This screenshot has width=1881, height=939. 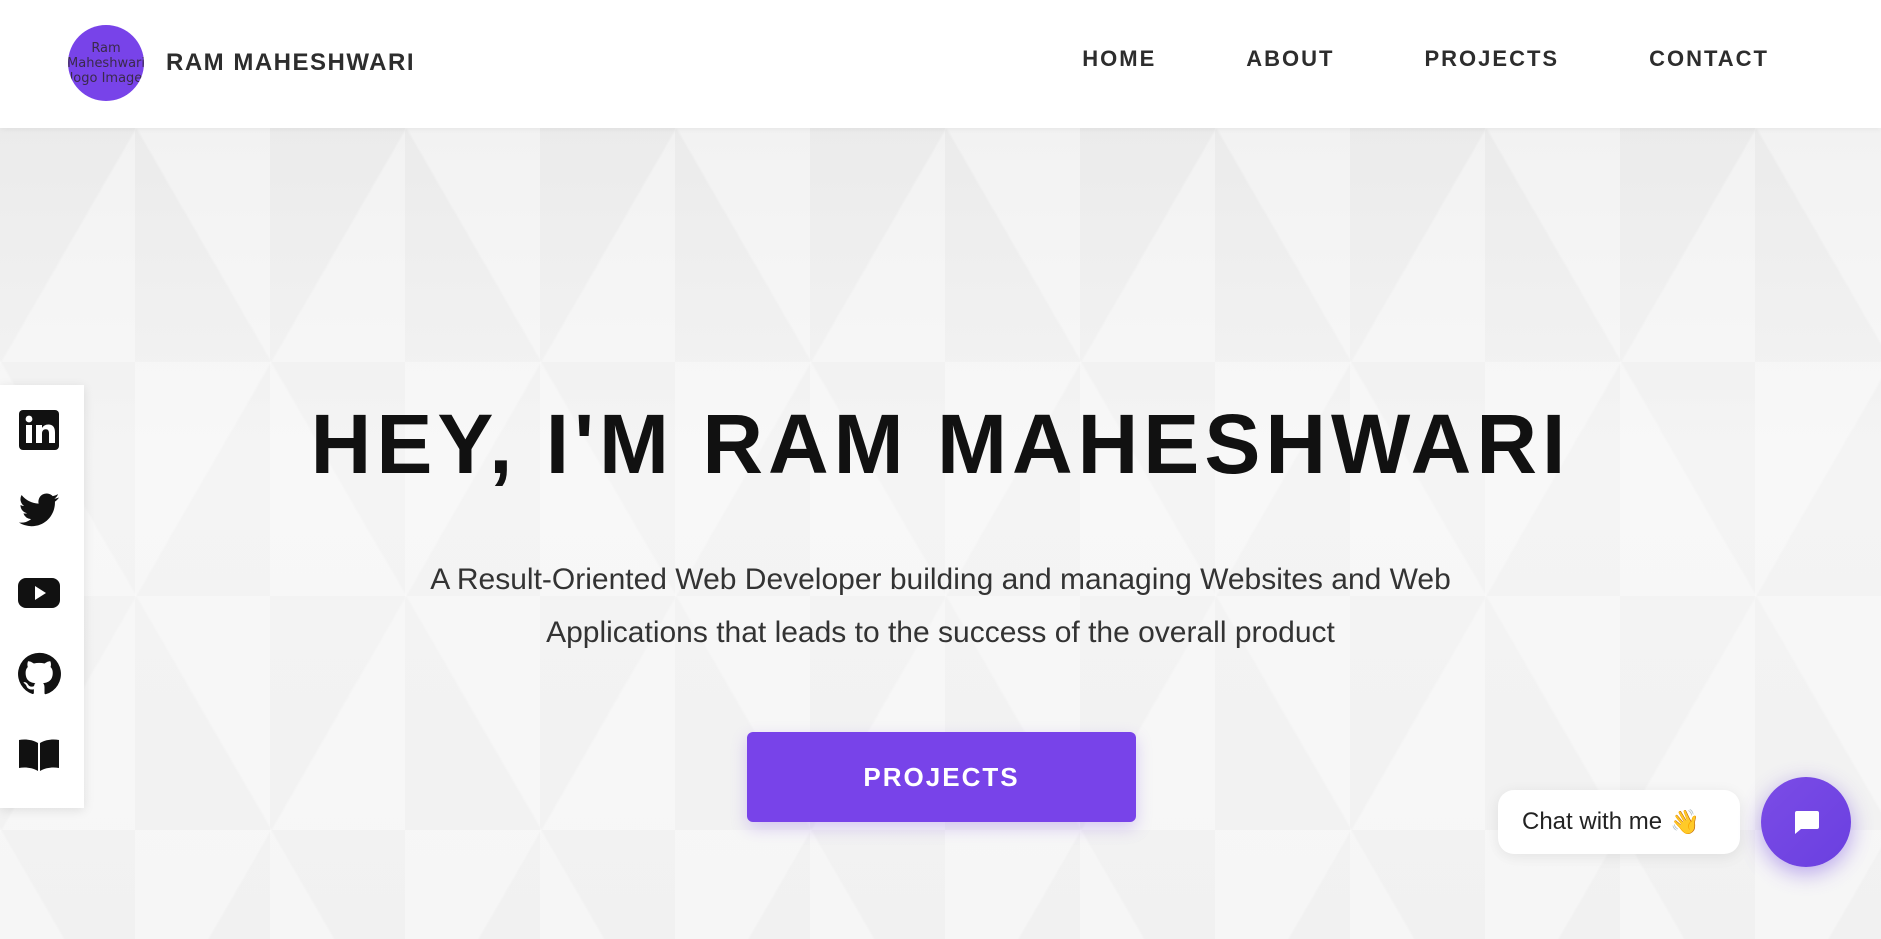 I want to click on social-sidebar, so click(x=42, y=596).